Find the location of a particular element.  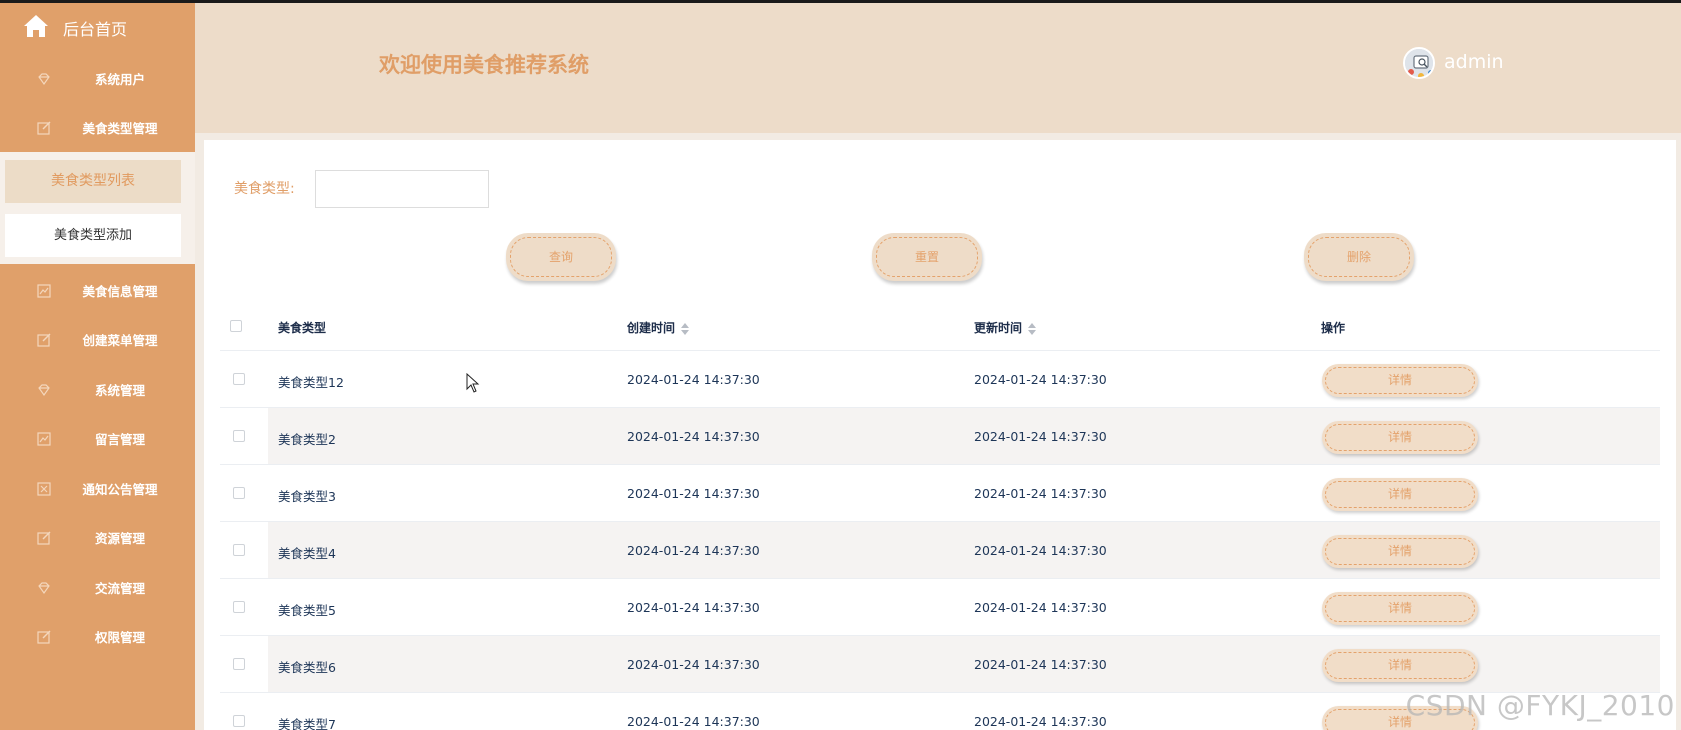

cell-food-type: 美食类型12 is located at coordinates (311, 382).